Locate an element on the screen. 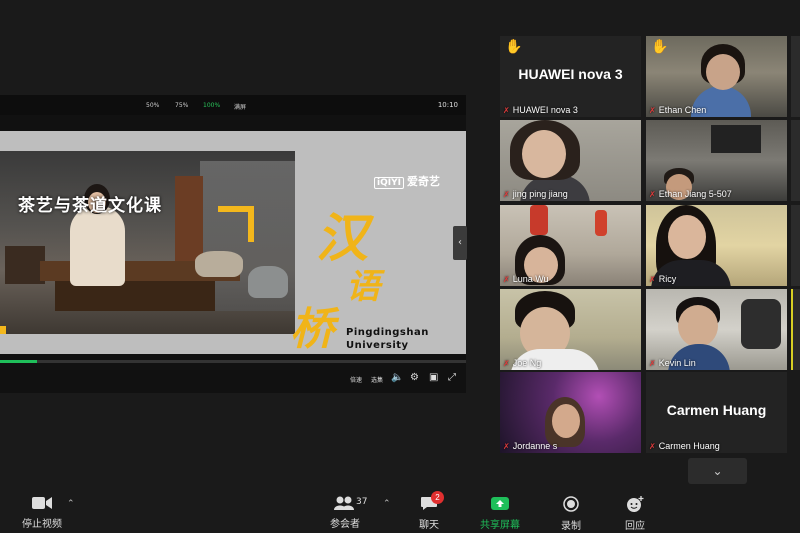  progress-bar is located at coordinates (233, 361).